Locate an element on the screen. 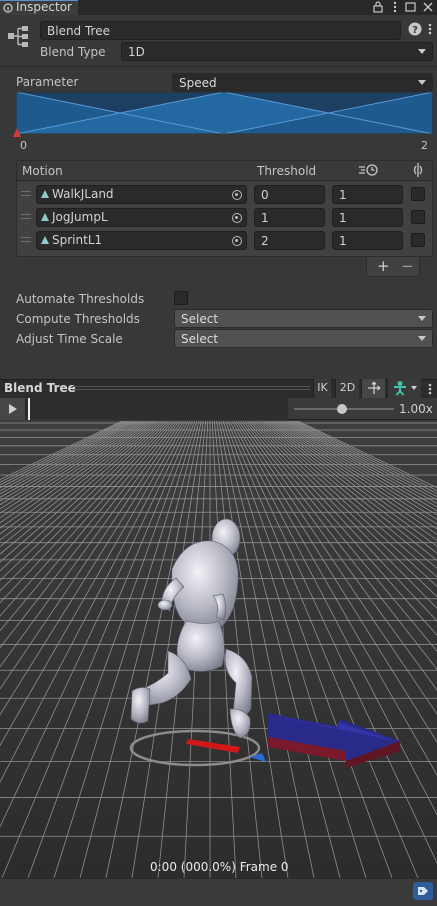  avatar-dropdown-button is located at coordinates (404, 388).